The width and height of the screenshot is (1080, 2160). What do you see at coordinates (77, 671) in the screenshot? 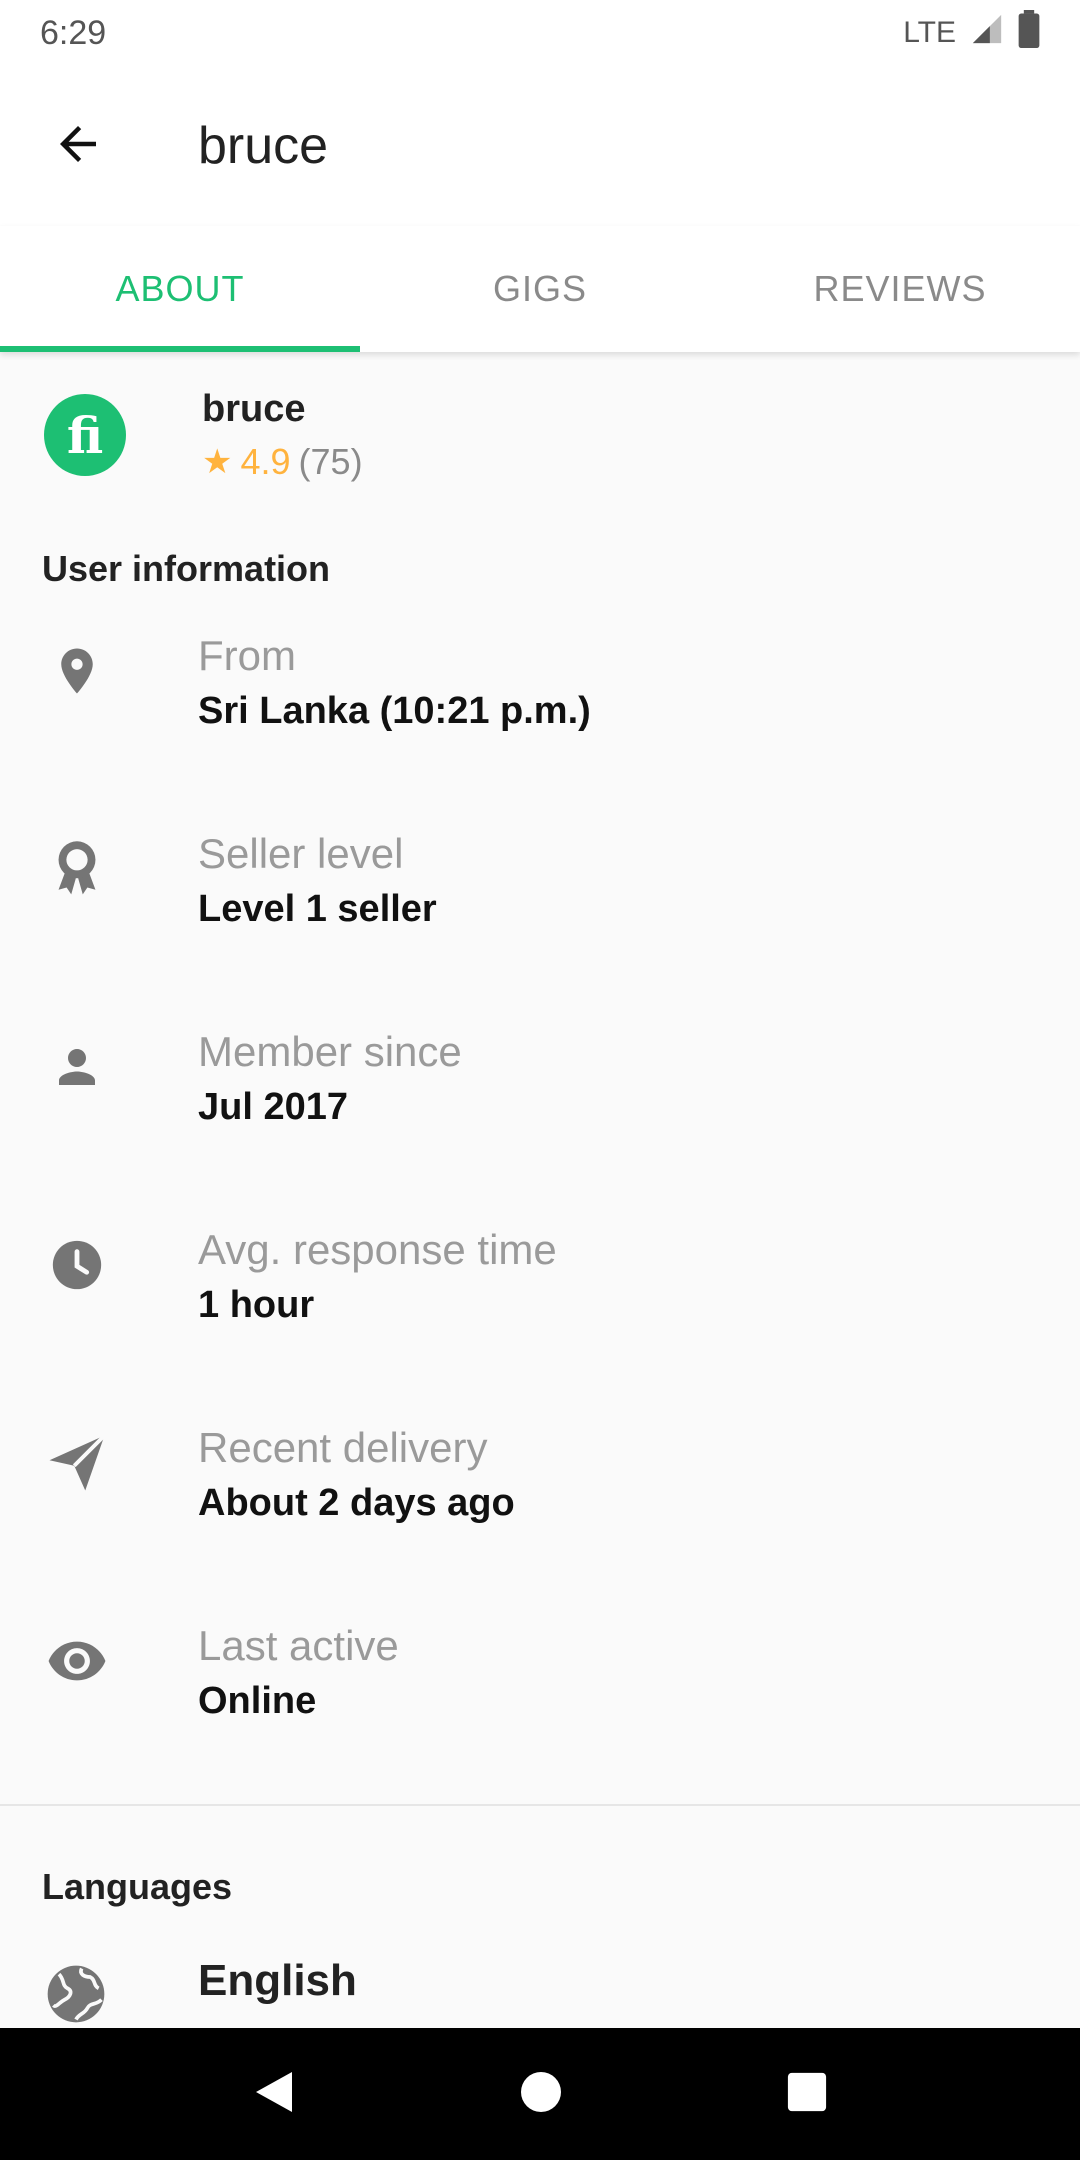
I see `location-pin-icon` at bounding box center [77, 671].